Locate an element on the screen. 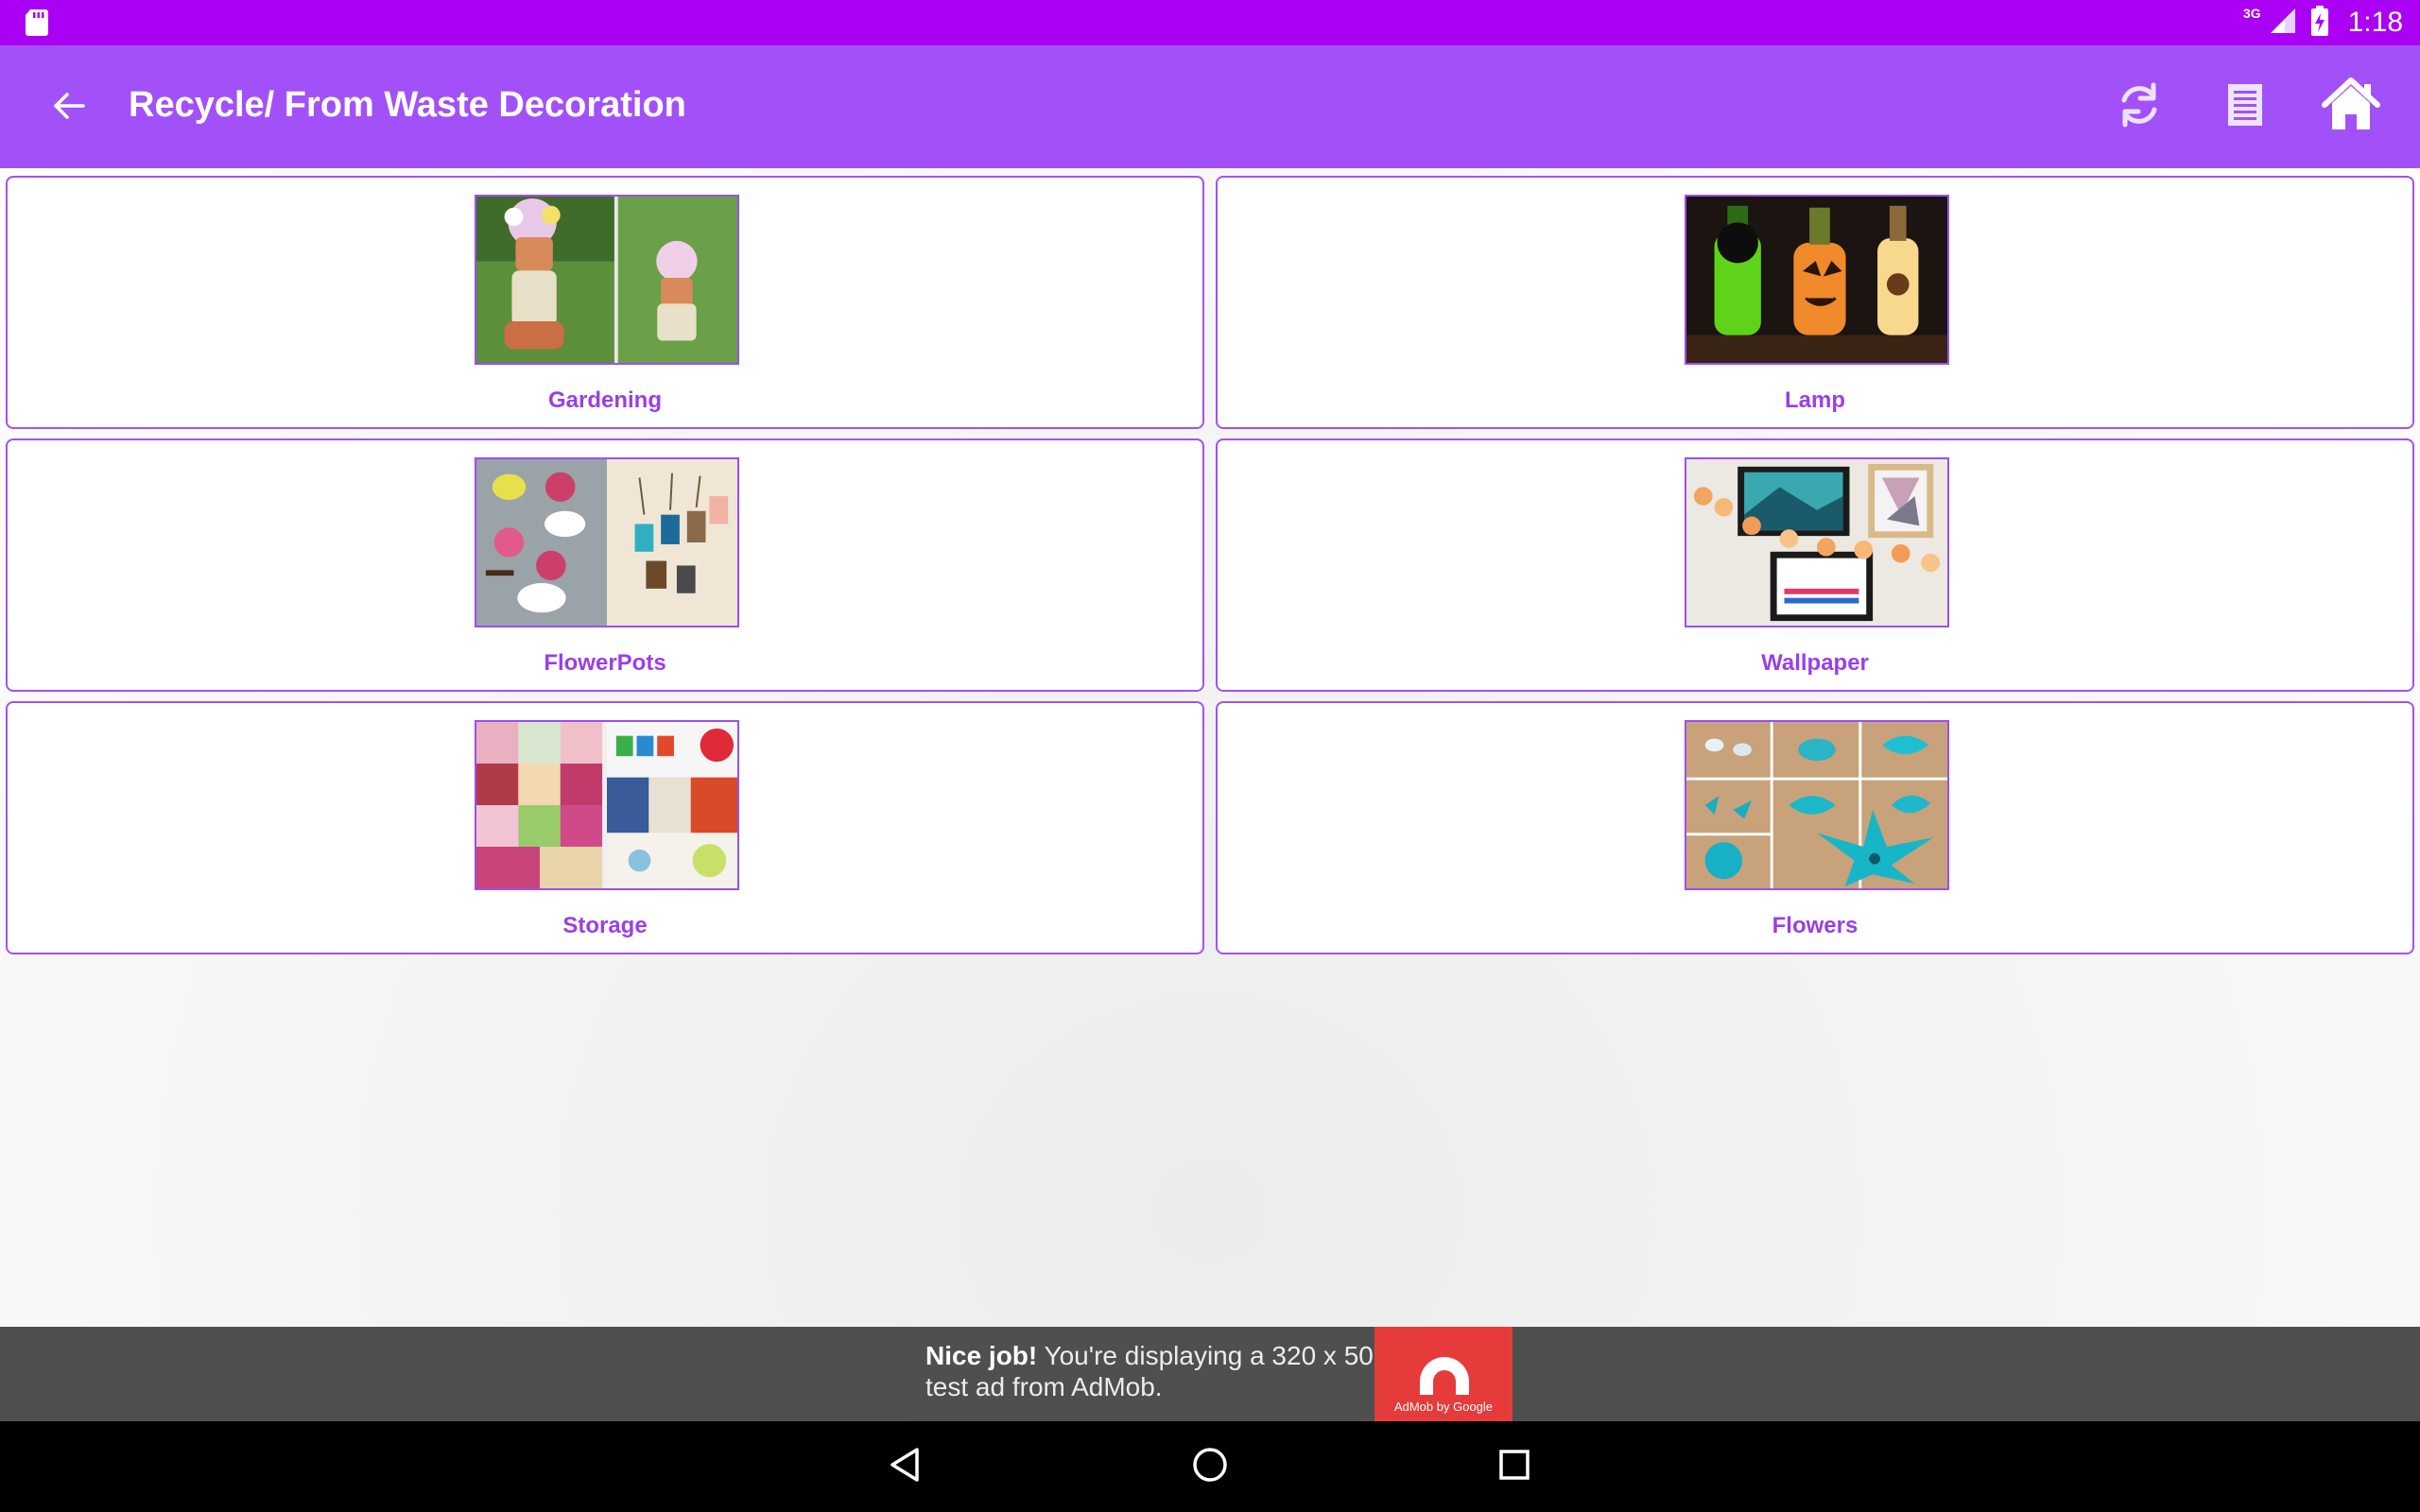  category-card-flowers: Flowers is located at coordinates (1815, 827).